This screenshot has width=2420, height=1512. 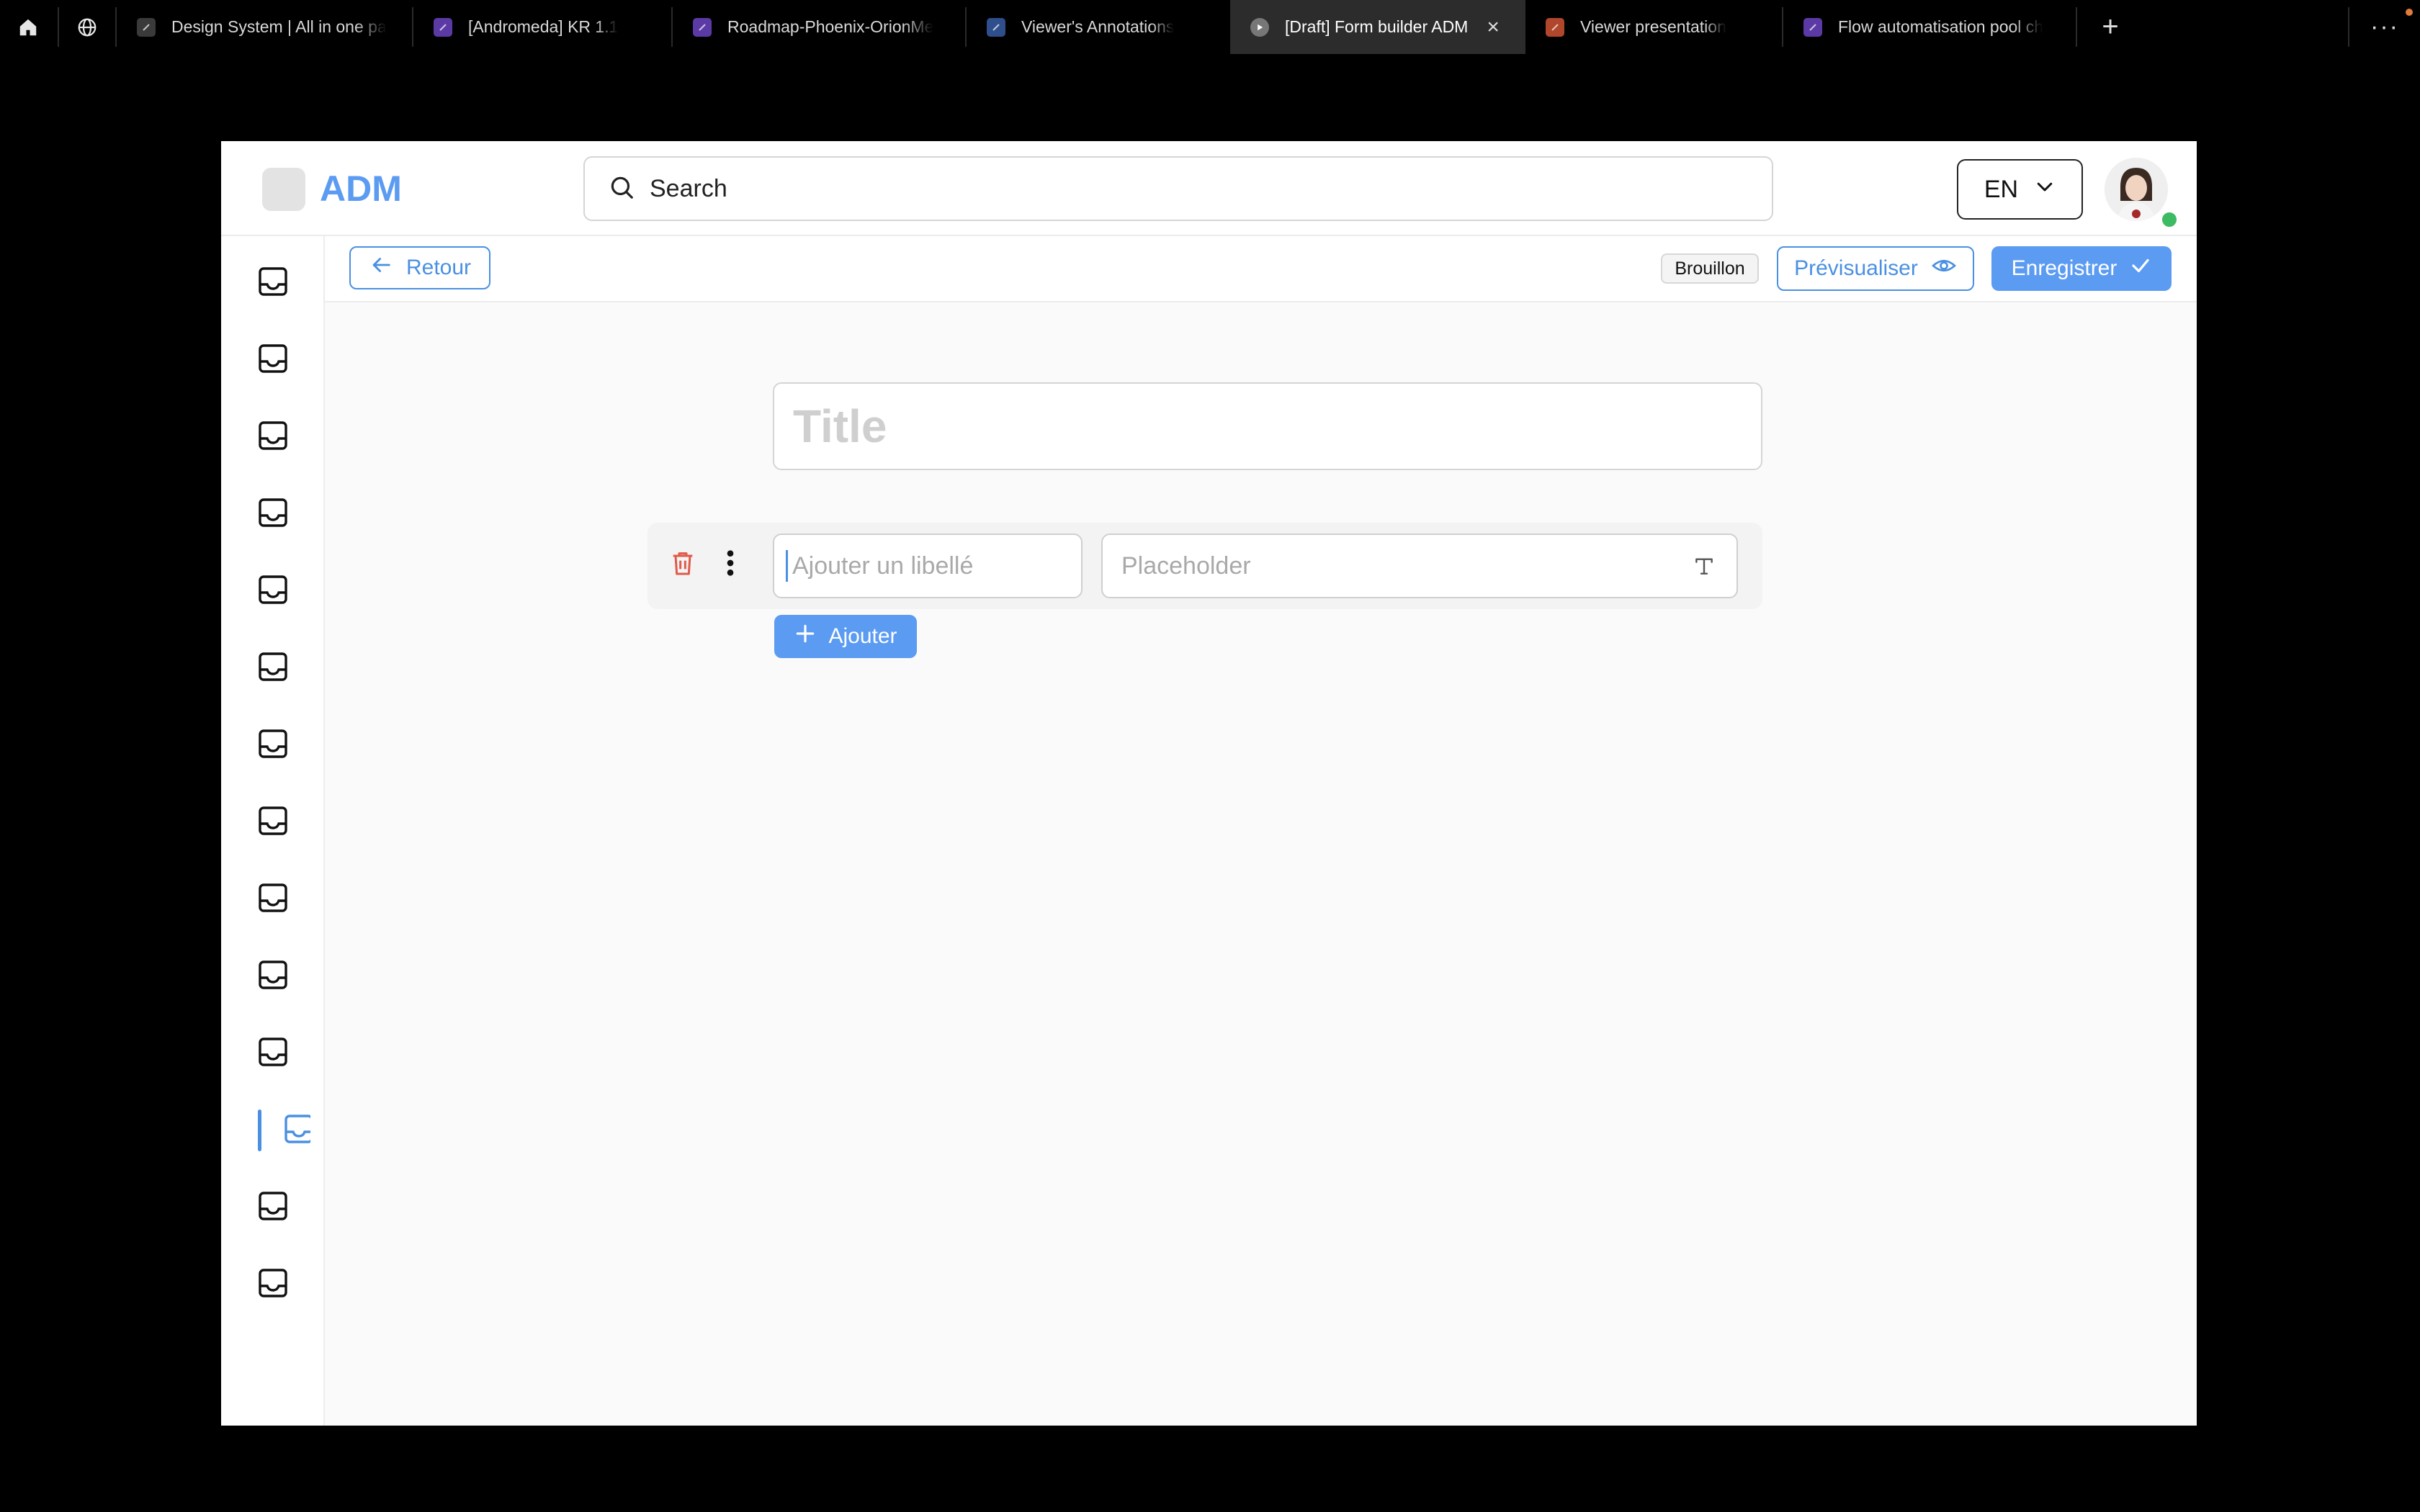 I want to click on field-placeholder-input, so click(x=1395, y=566).